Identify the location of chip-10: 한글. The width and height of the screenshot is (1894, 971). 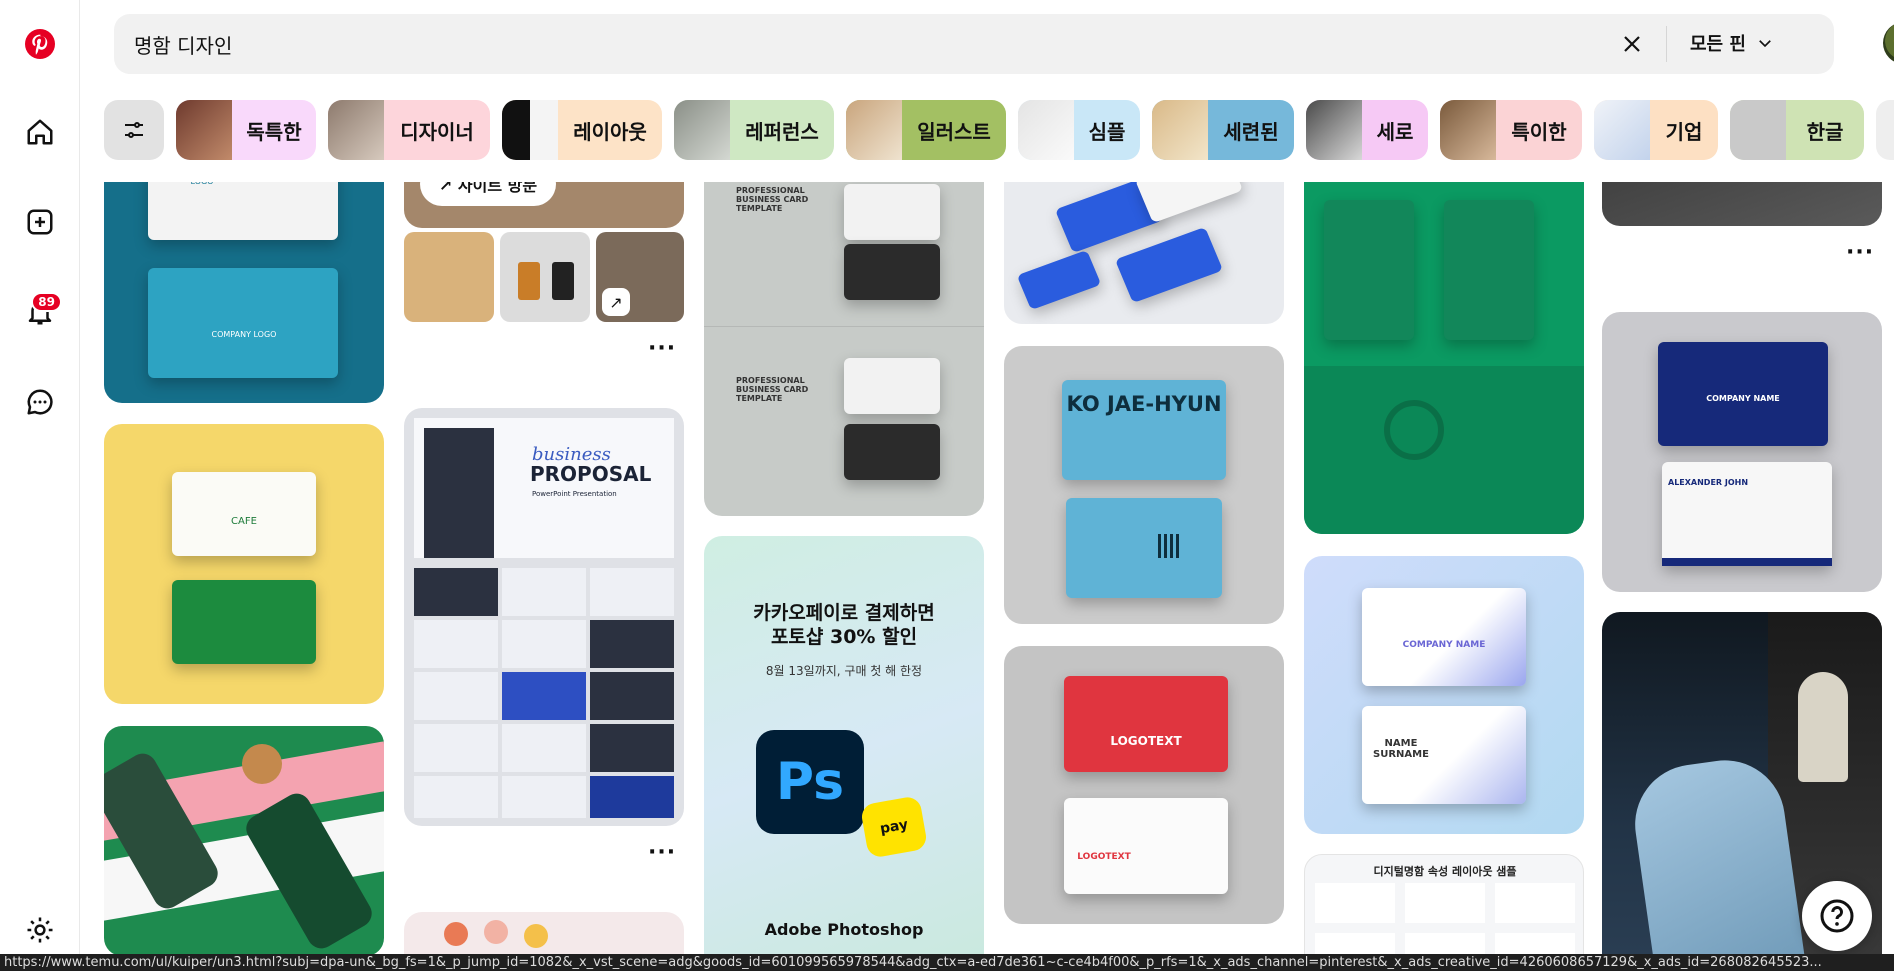
(1797, 130).